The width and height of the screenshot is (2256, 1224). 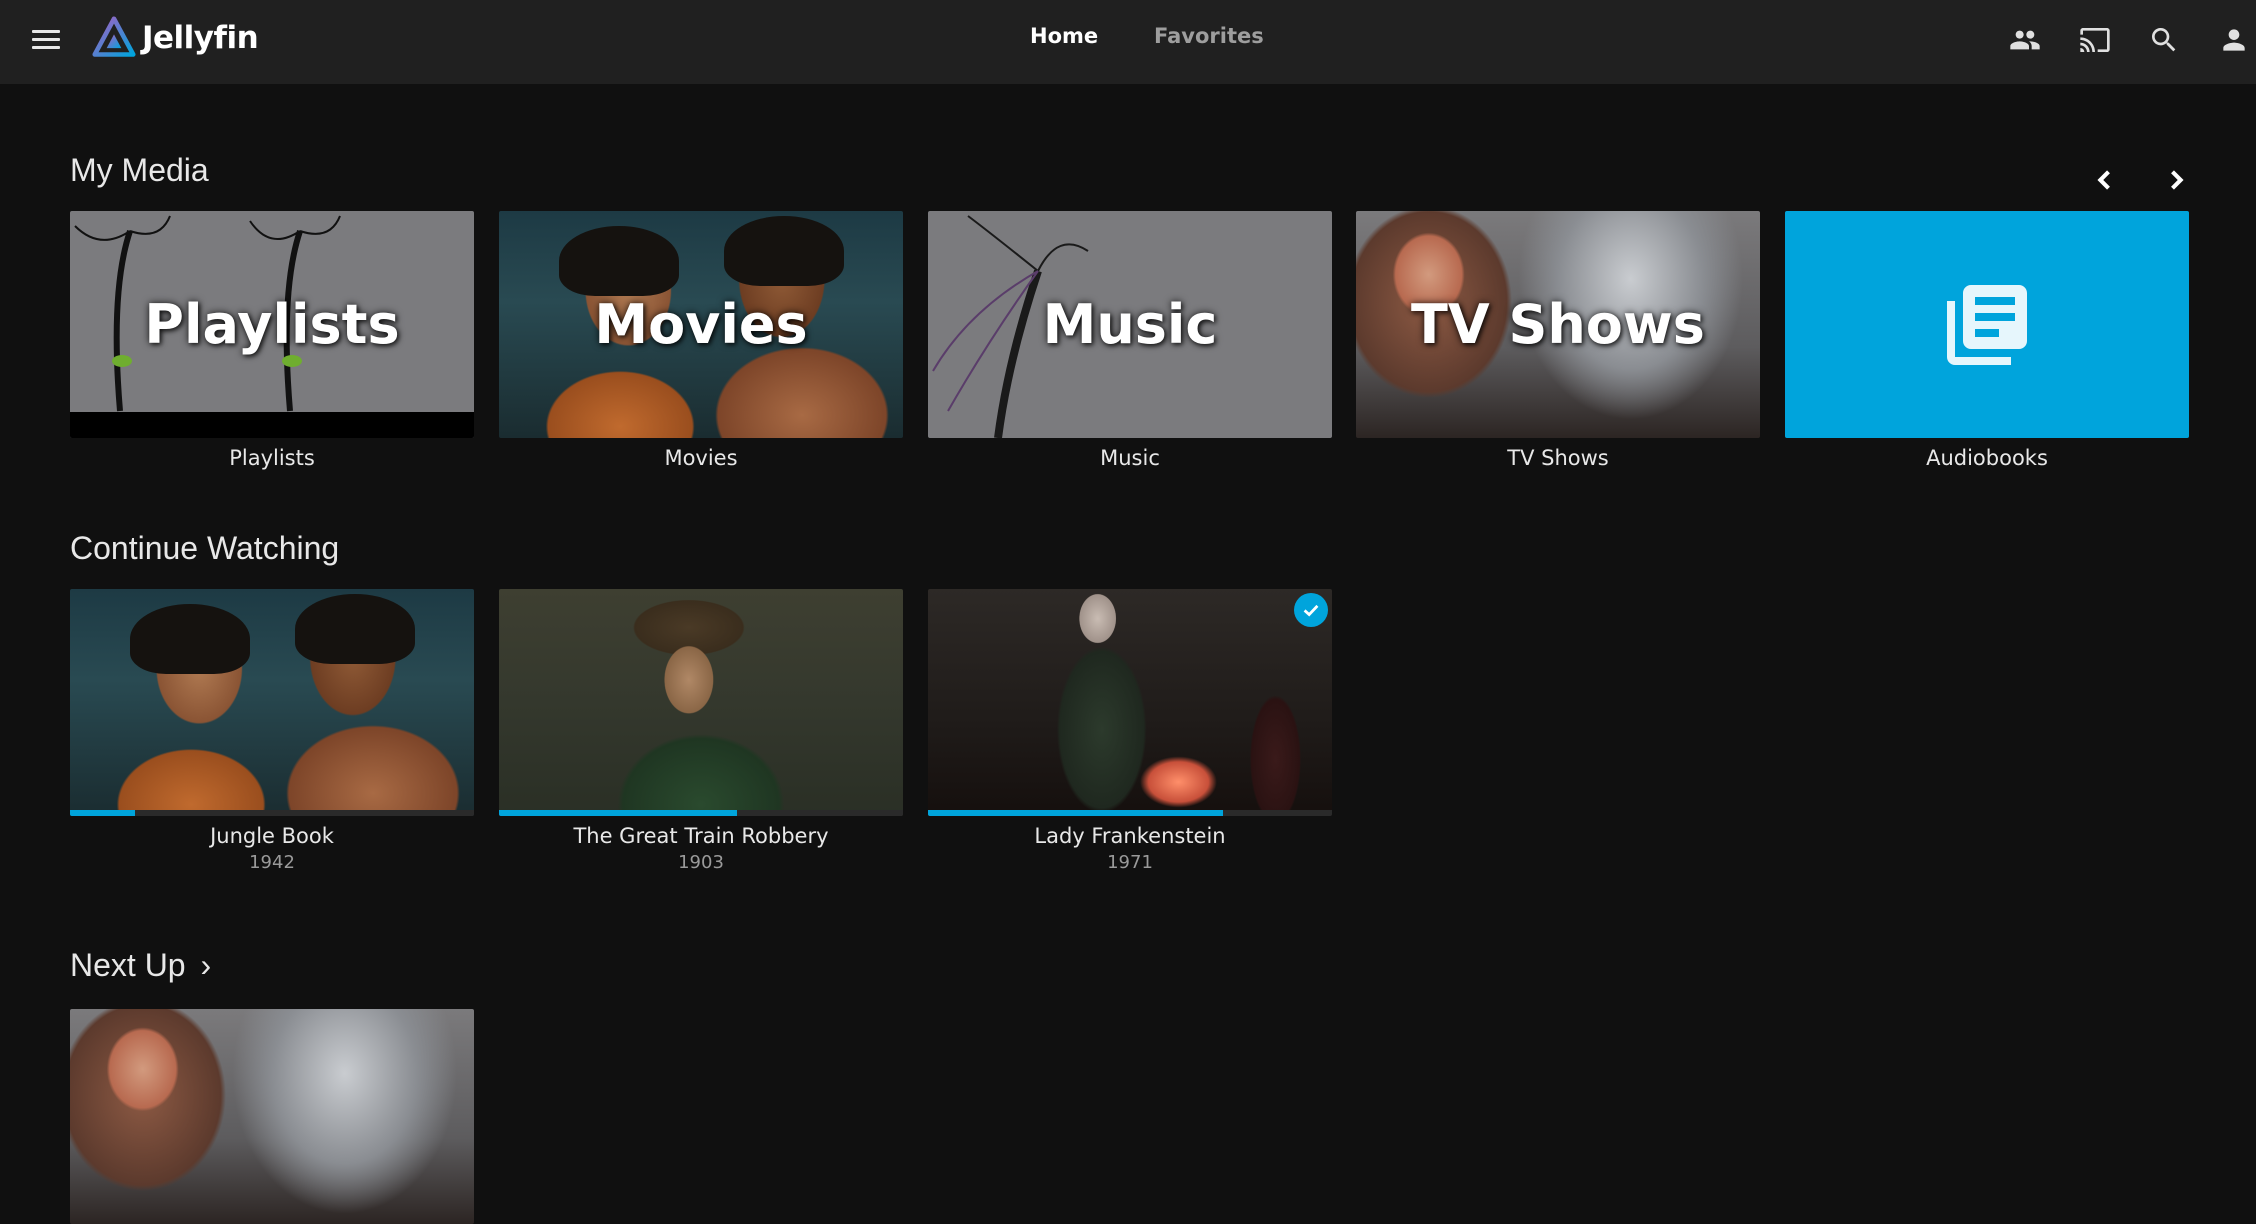 I want to click on scroll-right-icon, so click(x=2176, y=180).